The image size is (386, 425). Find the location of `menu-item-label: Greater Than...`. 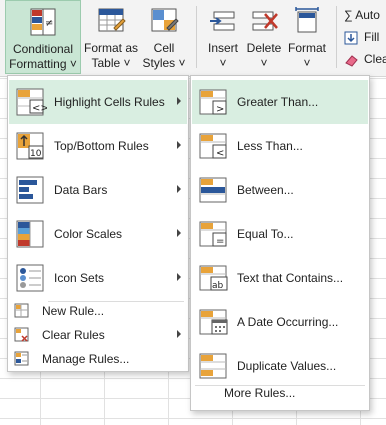

menu-item-label: Greater Than... is located at coordinates (278, 102).